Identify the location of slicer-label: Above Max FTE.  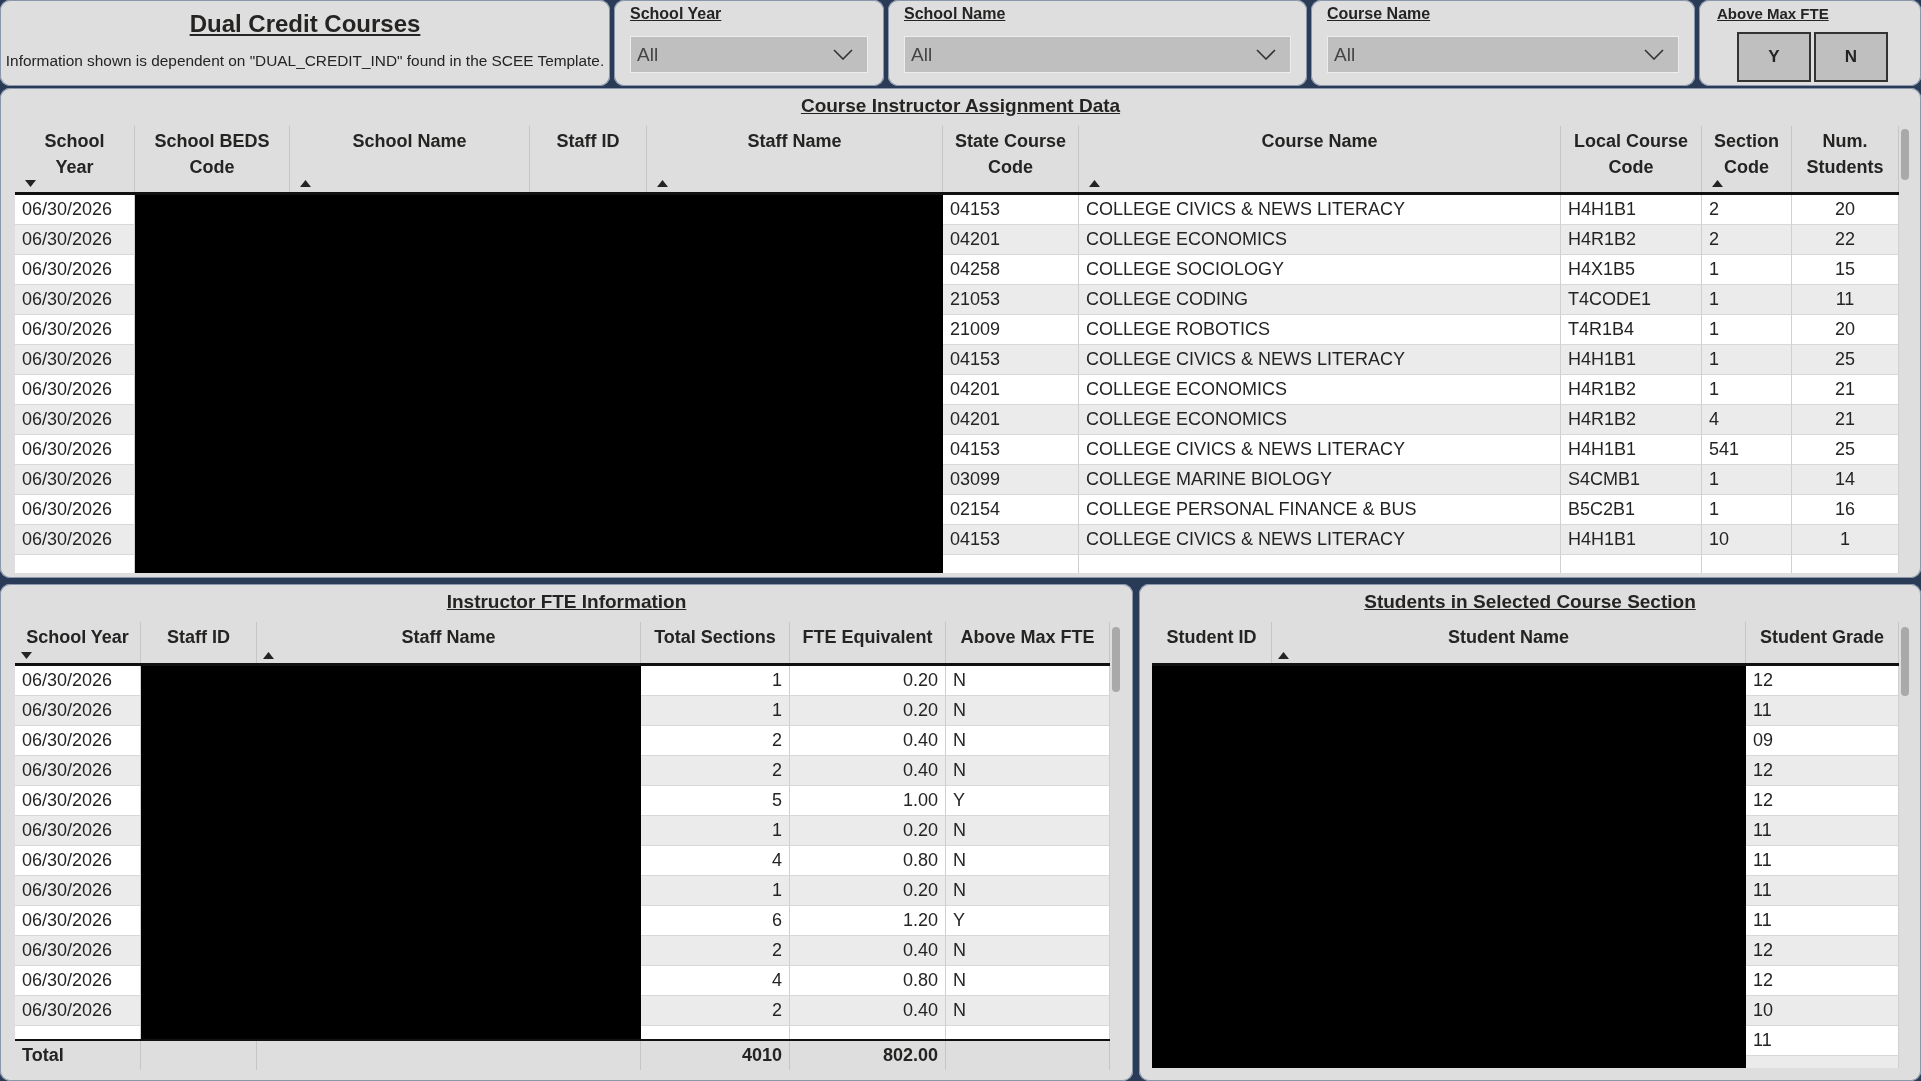
(1773, 14).